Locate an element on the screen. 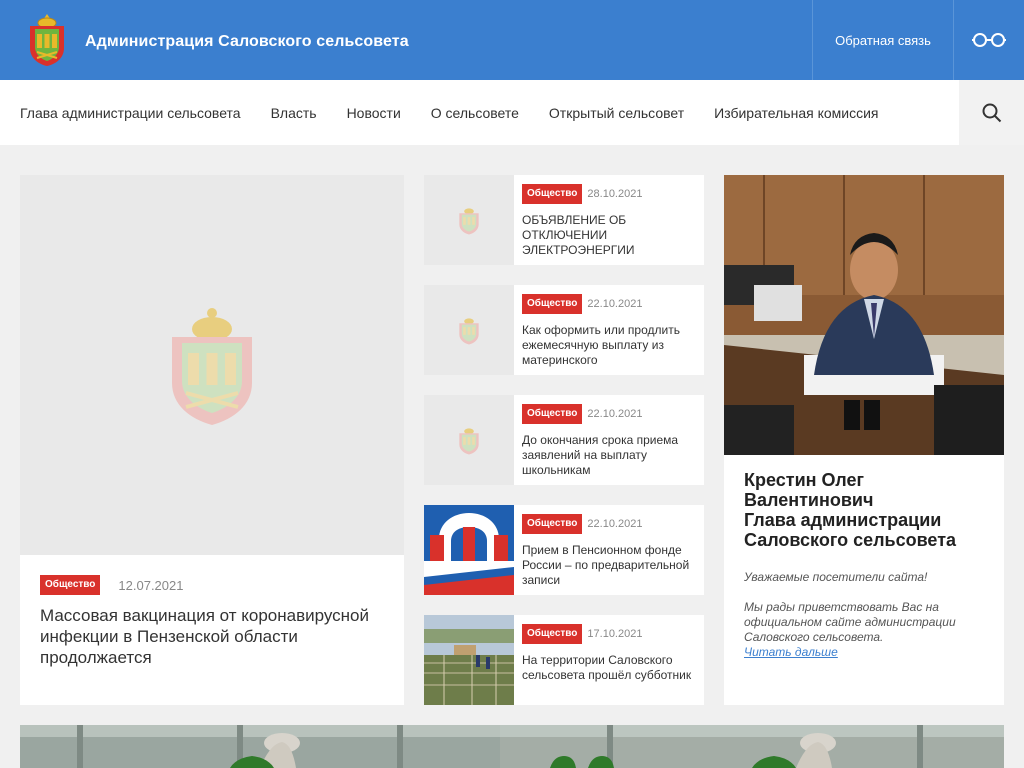 The image size is (1024, 768). nav-item-head: Глава администрации сельсовета is located at coordinates (130, 113).